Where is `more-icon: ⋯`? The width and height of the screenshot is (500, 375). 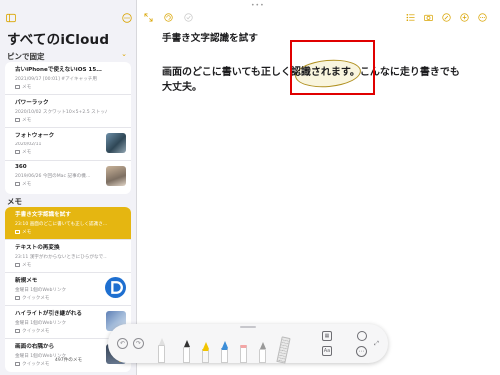
more-icon: ⋯ is located at coordinates (361, 351).